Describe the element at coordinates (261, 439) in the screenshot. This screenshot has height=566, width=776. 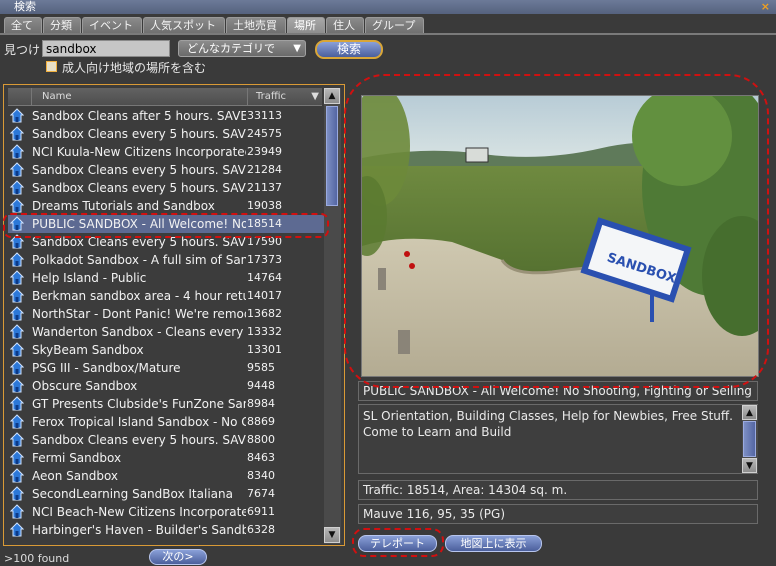
I see `list-item-traffic: 8800` at that location.